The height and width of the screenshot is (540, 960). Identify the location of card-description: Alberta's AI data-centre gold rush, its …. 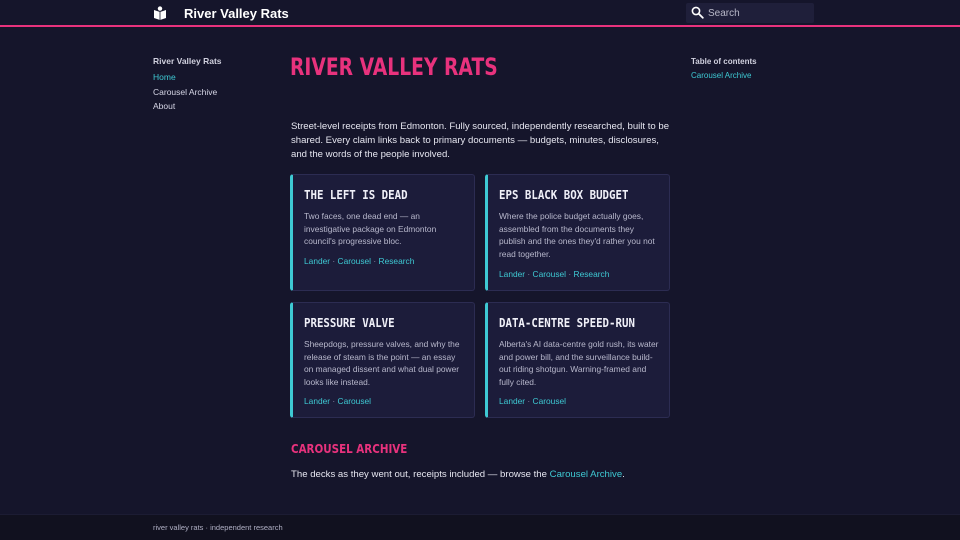
(579, 363).